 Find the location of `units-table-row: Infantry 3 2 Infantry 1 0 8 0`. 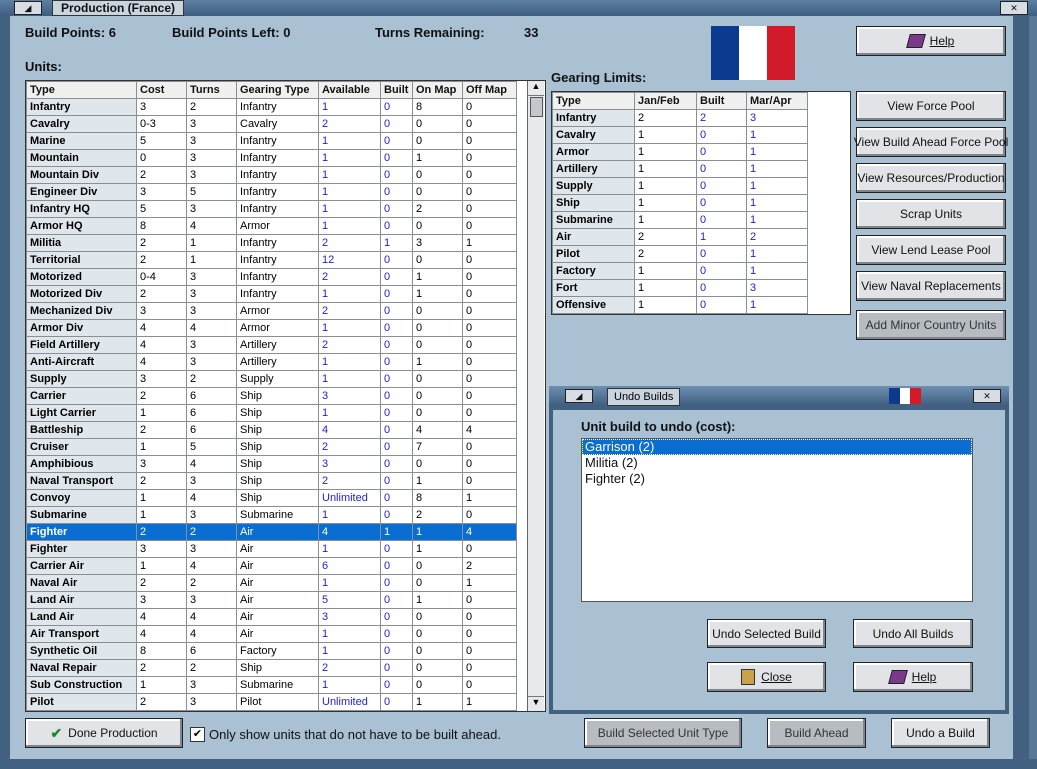

units-table-row: Infantry 3 2 Infantry 1 0 8 0 is located at coordinates (271, 107).